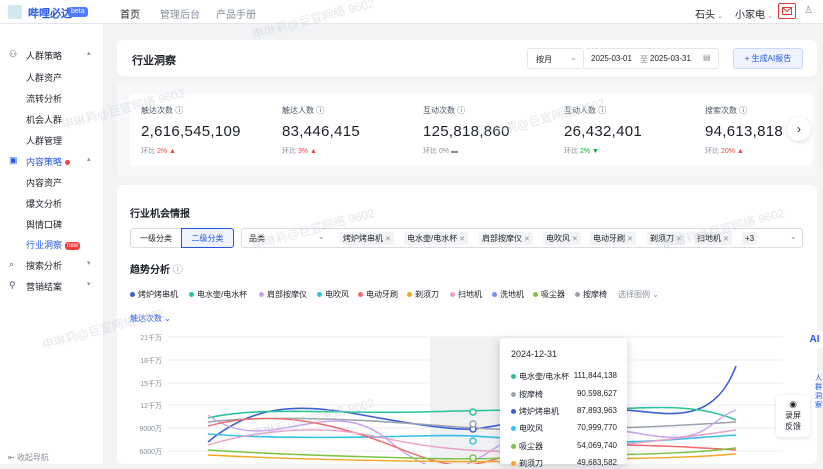 This screenshot has width=823, height=469. What do you see at coordinates (726, 110) in the screenshot?
I see `metric-label: 搜索次数 ⓘ` at bounding box center [726, 110].